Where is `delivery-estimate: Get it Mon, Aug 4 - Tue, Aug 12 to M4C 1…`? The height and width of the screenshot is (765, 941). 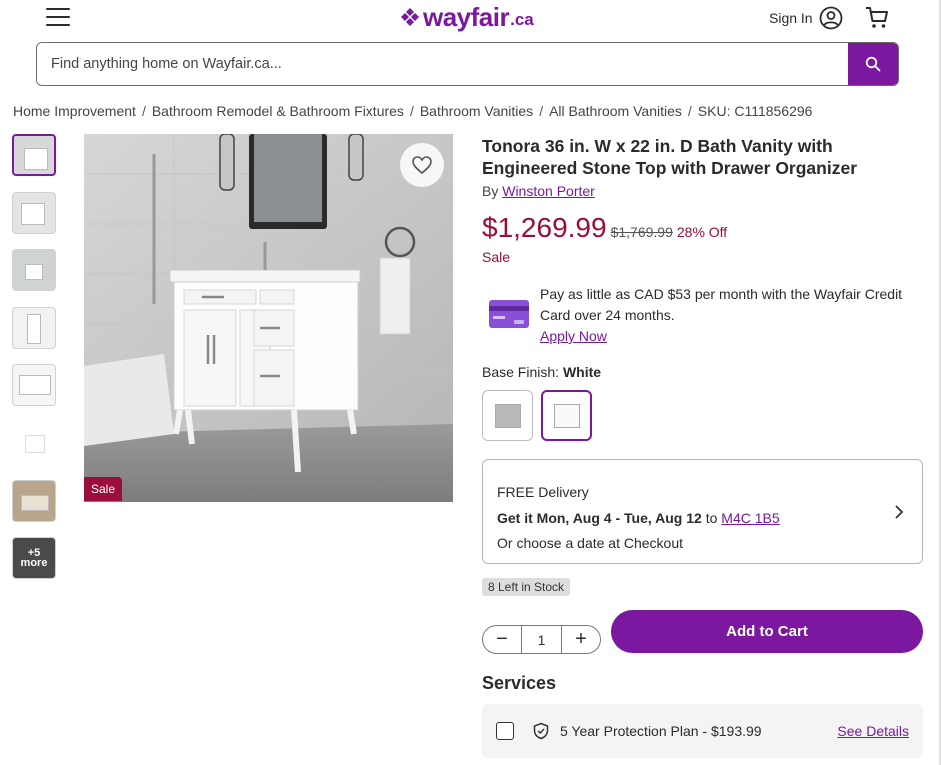 delivery-estimate: Get it Mon, Aug 4 - Tue, Aug 12 to M4C 1… is located at coordinates (702, 519).